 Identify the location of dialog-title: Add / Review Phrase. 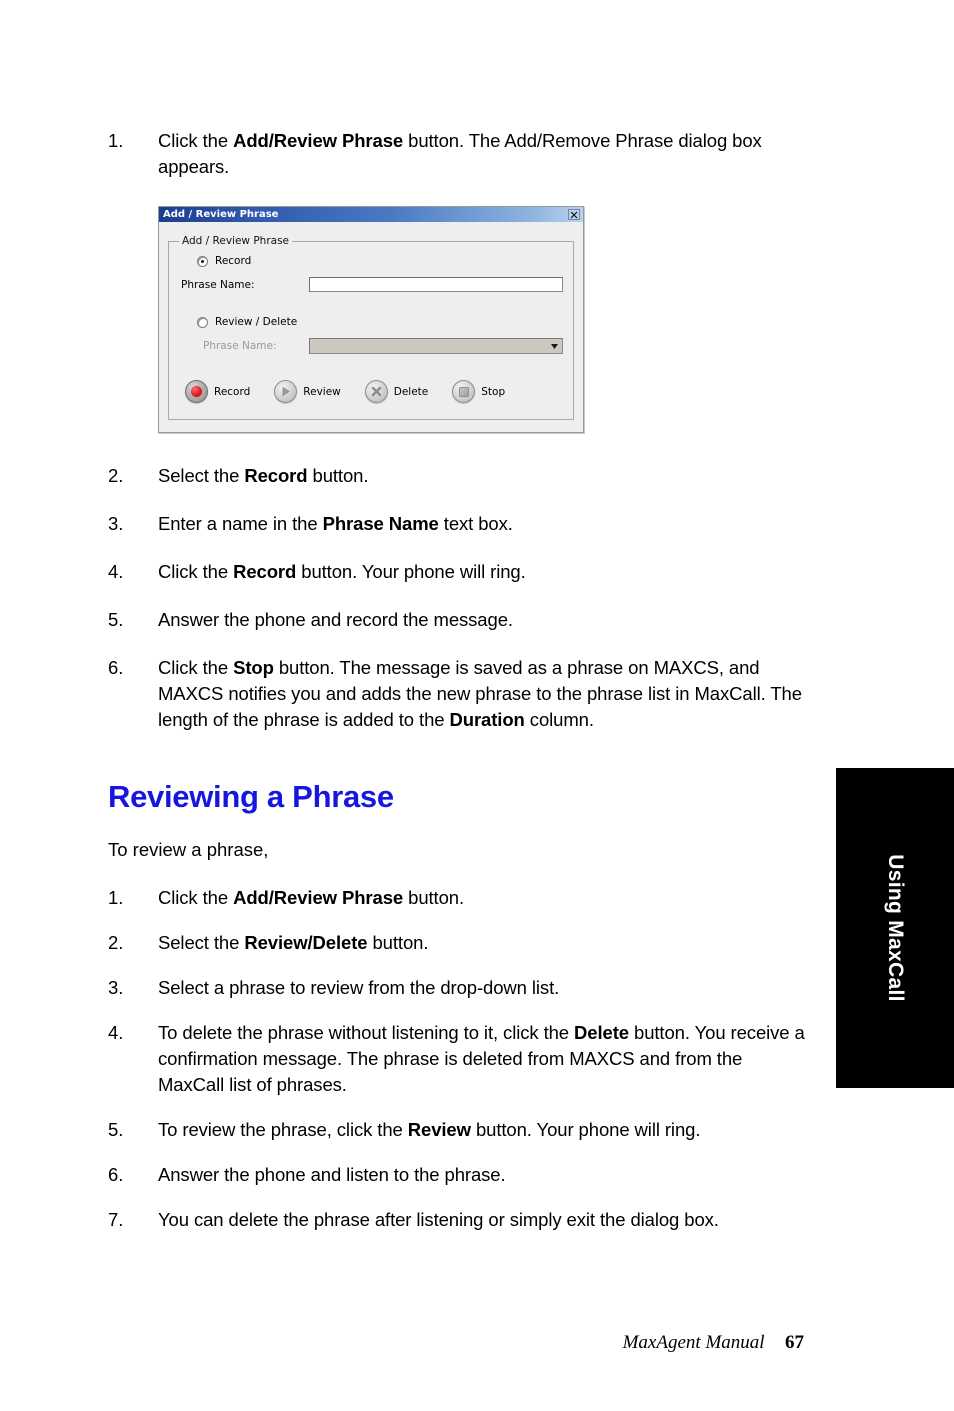
(221, 214).